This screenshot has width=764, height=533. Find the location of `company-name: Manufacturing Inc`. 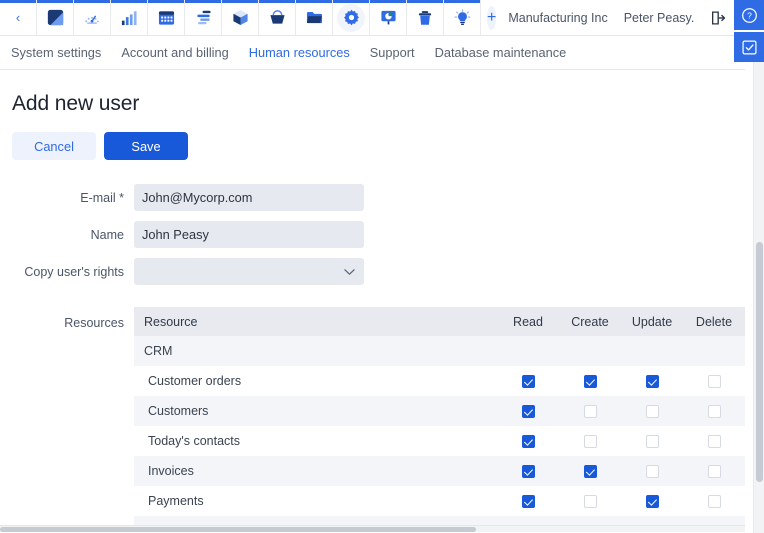

company-name: Manufacturing Inc is located at coordinates (557, 18).